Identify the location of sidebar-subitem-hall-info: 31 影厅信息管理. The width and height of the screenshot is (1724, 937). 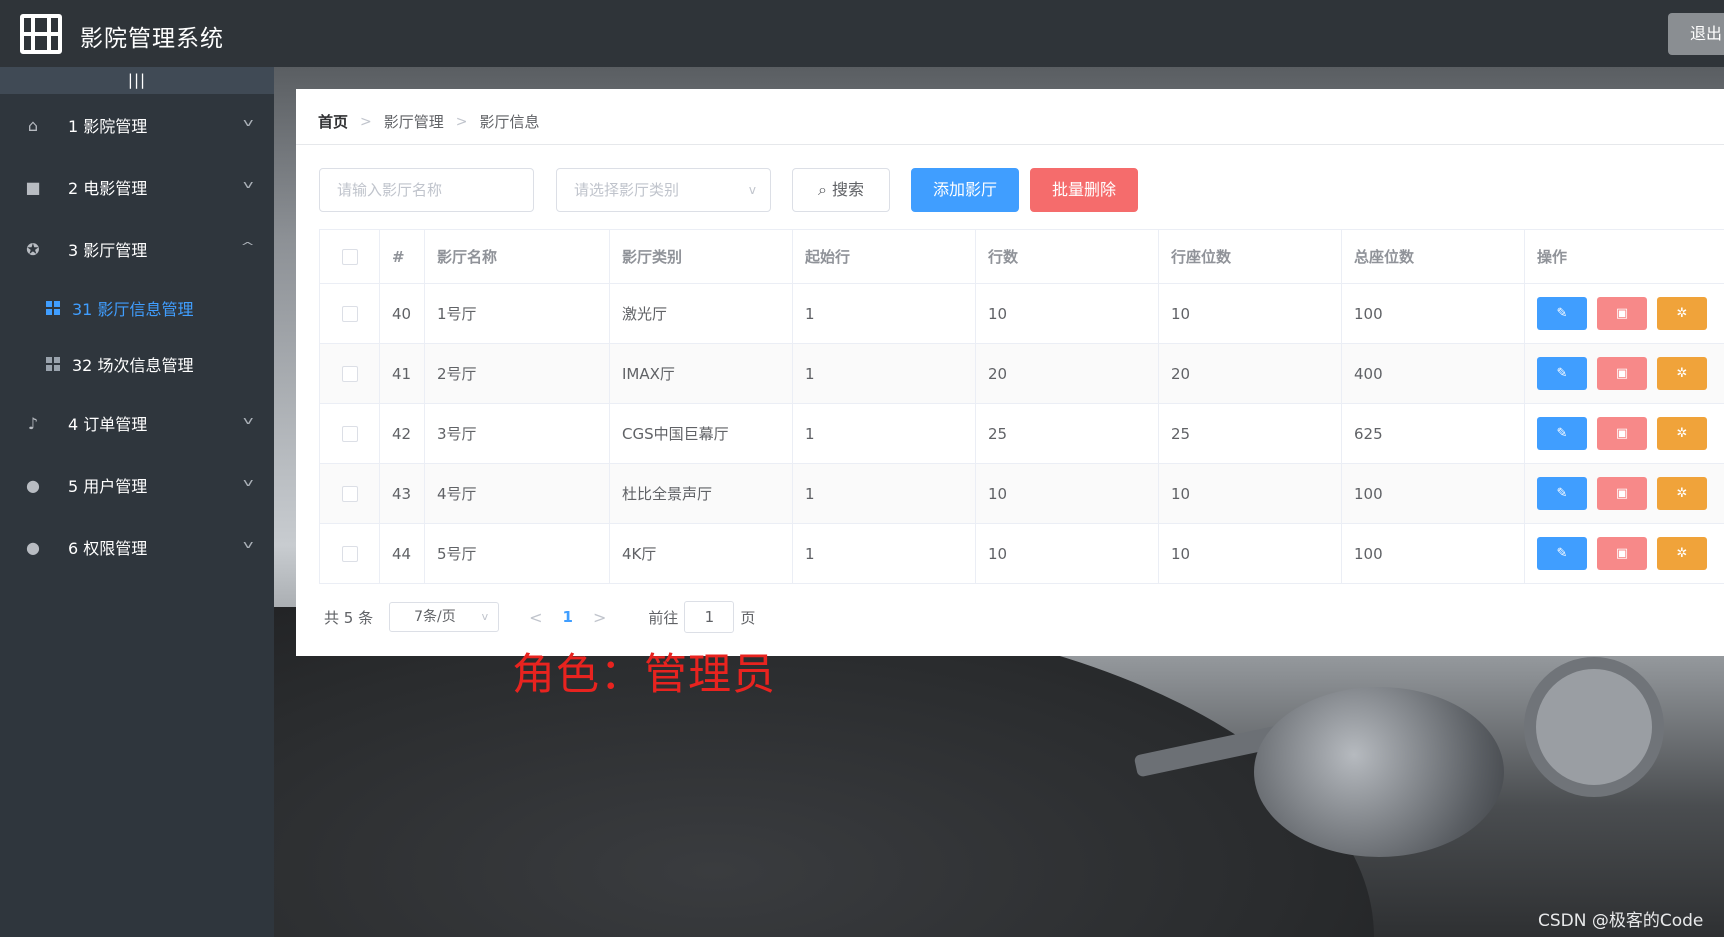
(137, 308).